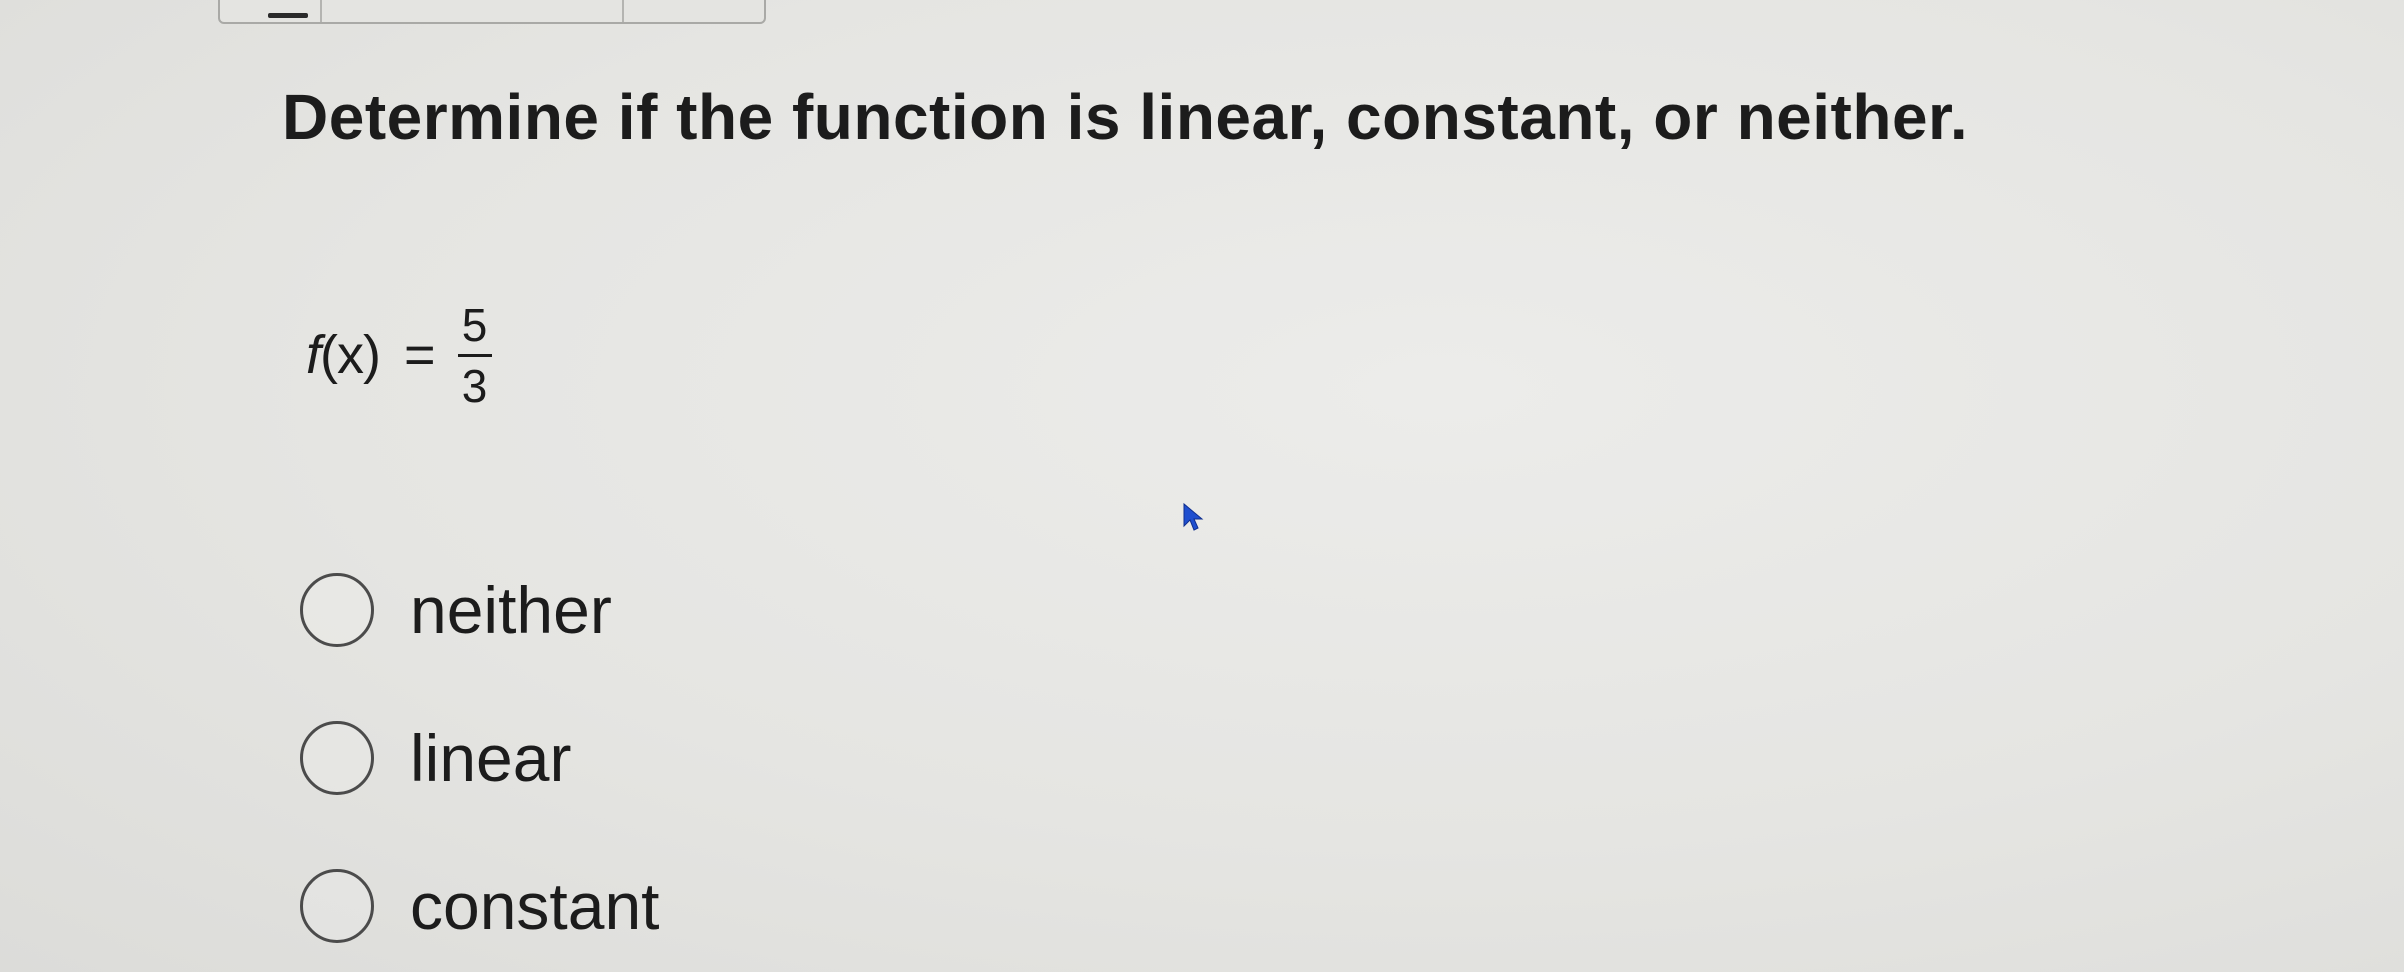 The width and height of the screenshot is (2404, 972). Describe the element at coordinates (492, 12) in the screenshot. I see `top-tab-strip` at that location.